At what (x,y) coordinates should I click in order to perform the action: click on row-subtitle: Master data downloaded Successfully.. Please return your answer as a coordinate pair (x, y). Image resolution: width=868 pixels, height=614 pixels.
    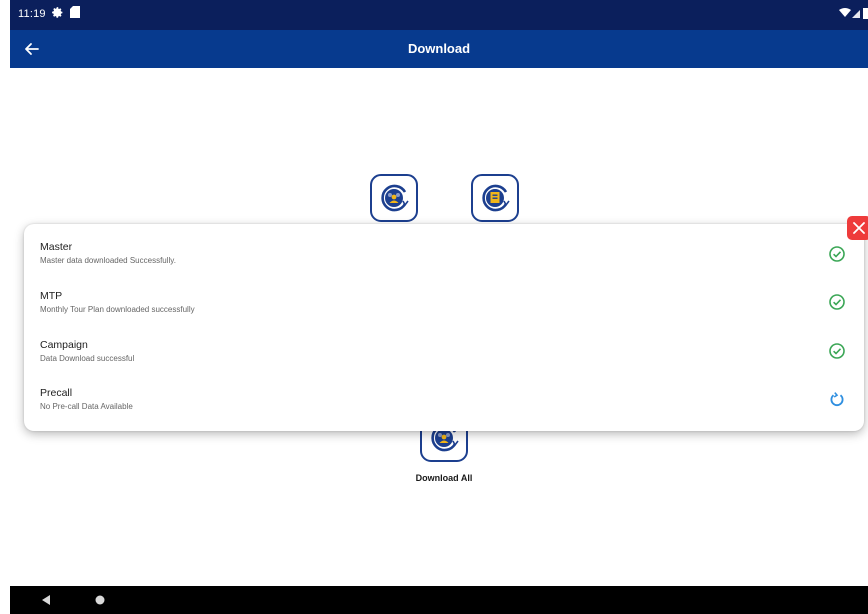
    Looking at the image, I should click on (108, 260).